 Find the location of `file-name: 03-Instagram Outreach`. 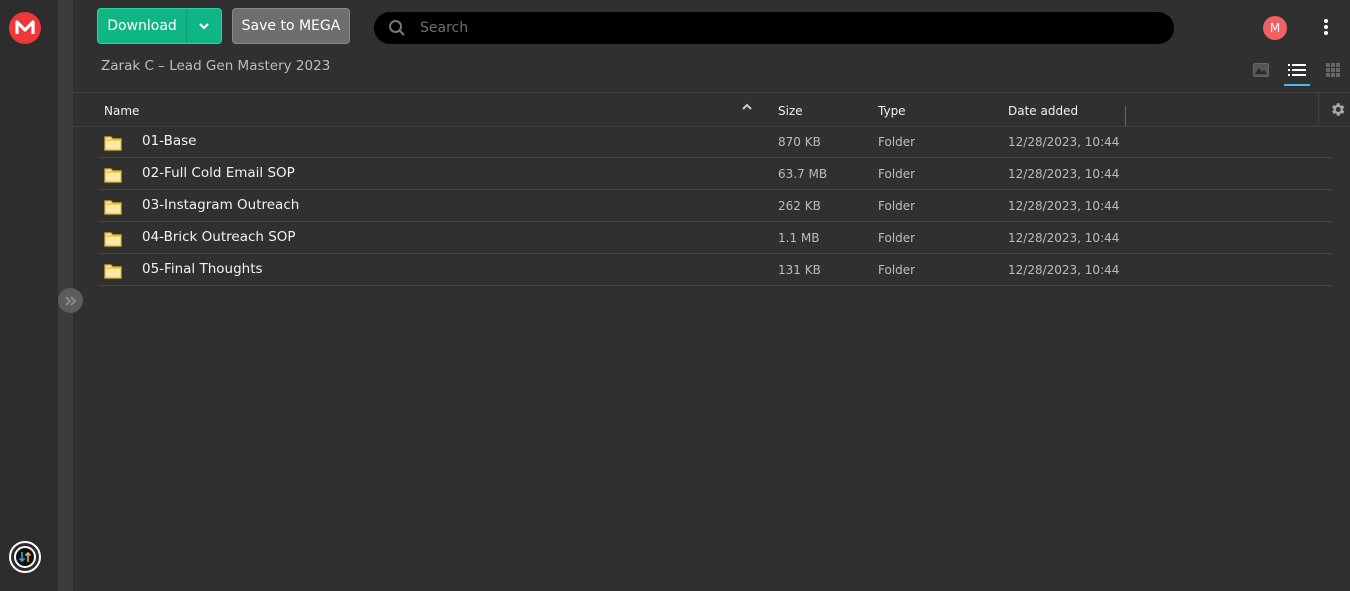

file-name: 03-Instagram Outreach is located at coordinates (221, 205).